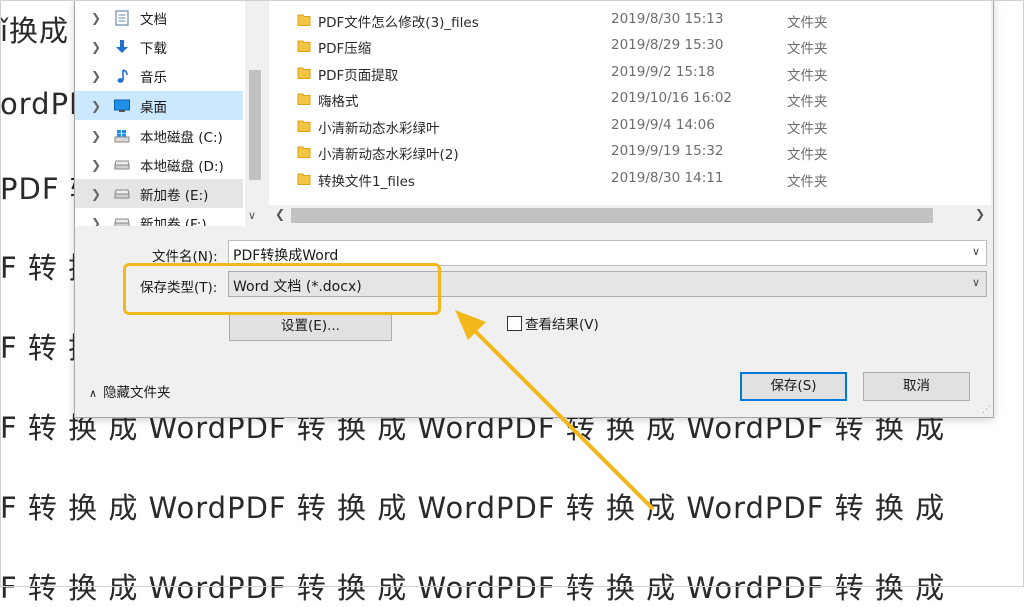 The image size is (1024, 607). What do you see at coordinates (667, 178) in the screenshot?
I see `file-date: 2019/8/30 14:11` at bounding box center [667, 178].